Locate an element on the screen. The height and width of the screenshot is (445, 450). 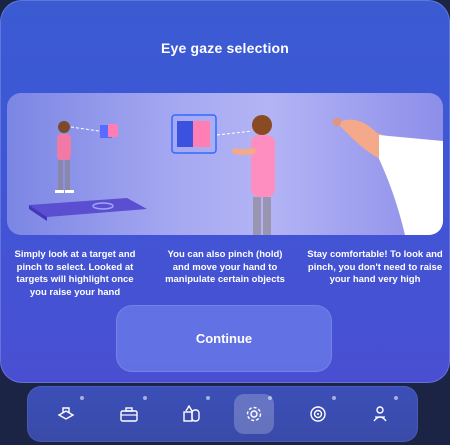
hologram-icon is located at coordinates (66, 414).